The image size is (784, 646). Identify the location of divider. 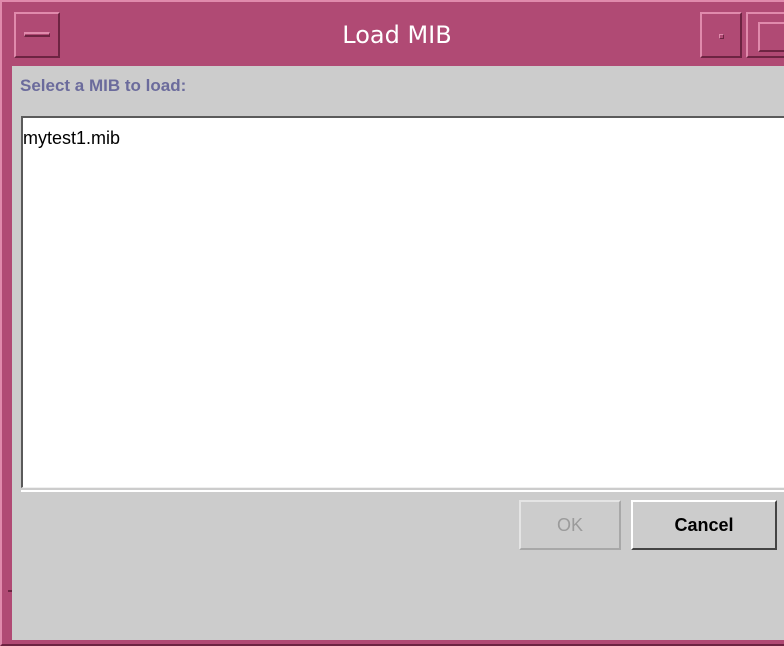
(402, 491).